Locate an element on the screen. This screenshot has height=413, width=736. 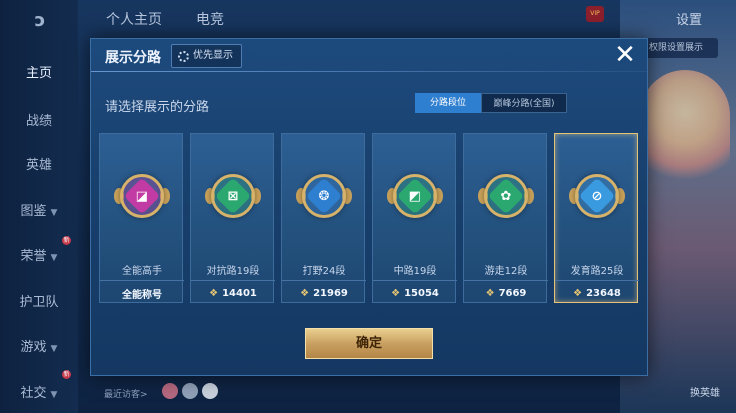
sidebar-item-label: 社交 is located at coordinates (33, 393).